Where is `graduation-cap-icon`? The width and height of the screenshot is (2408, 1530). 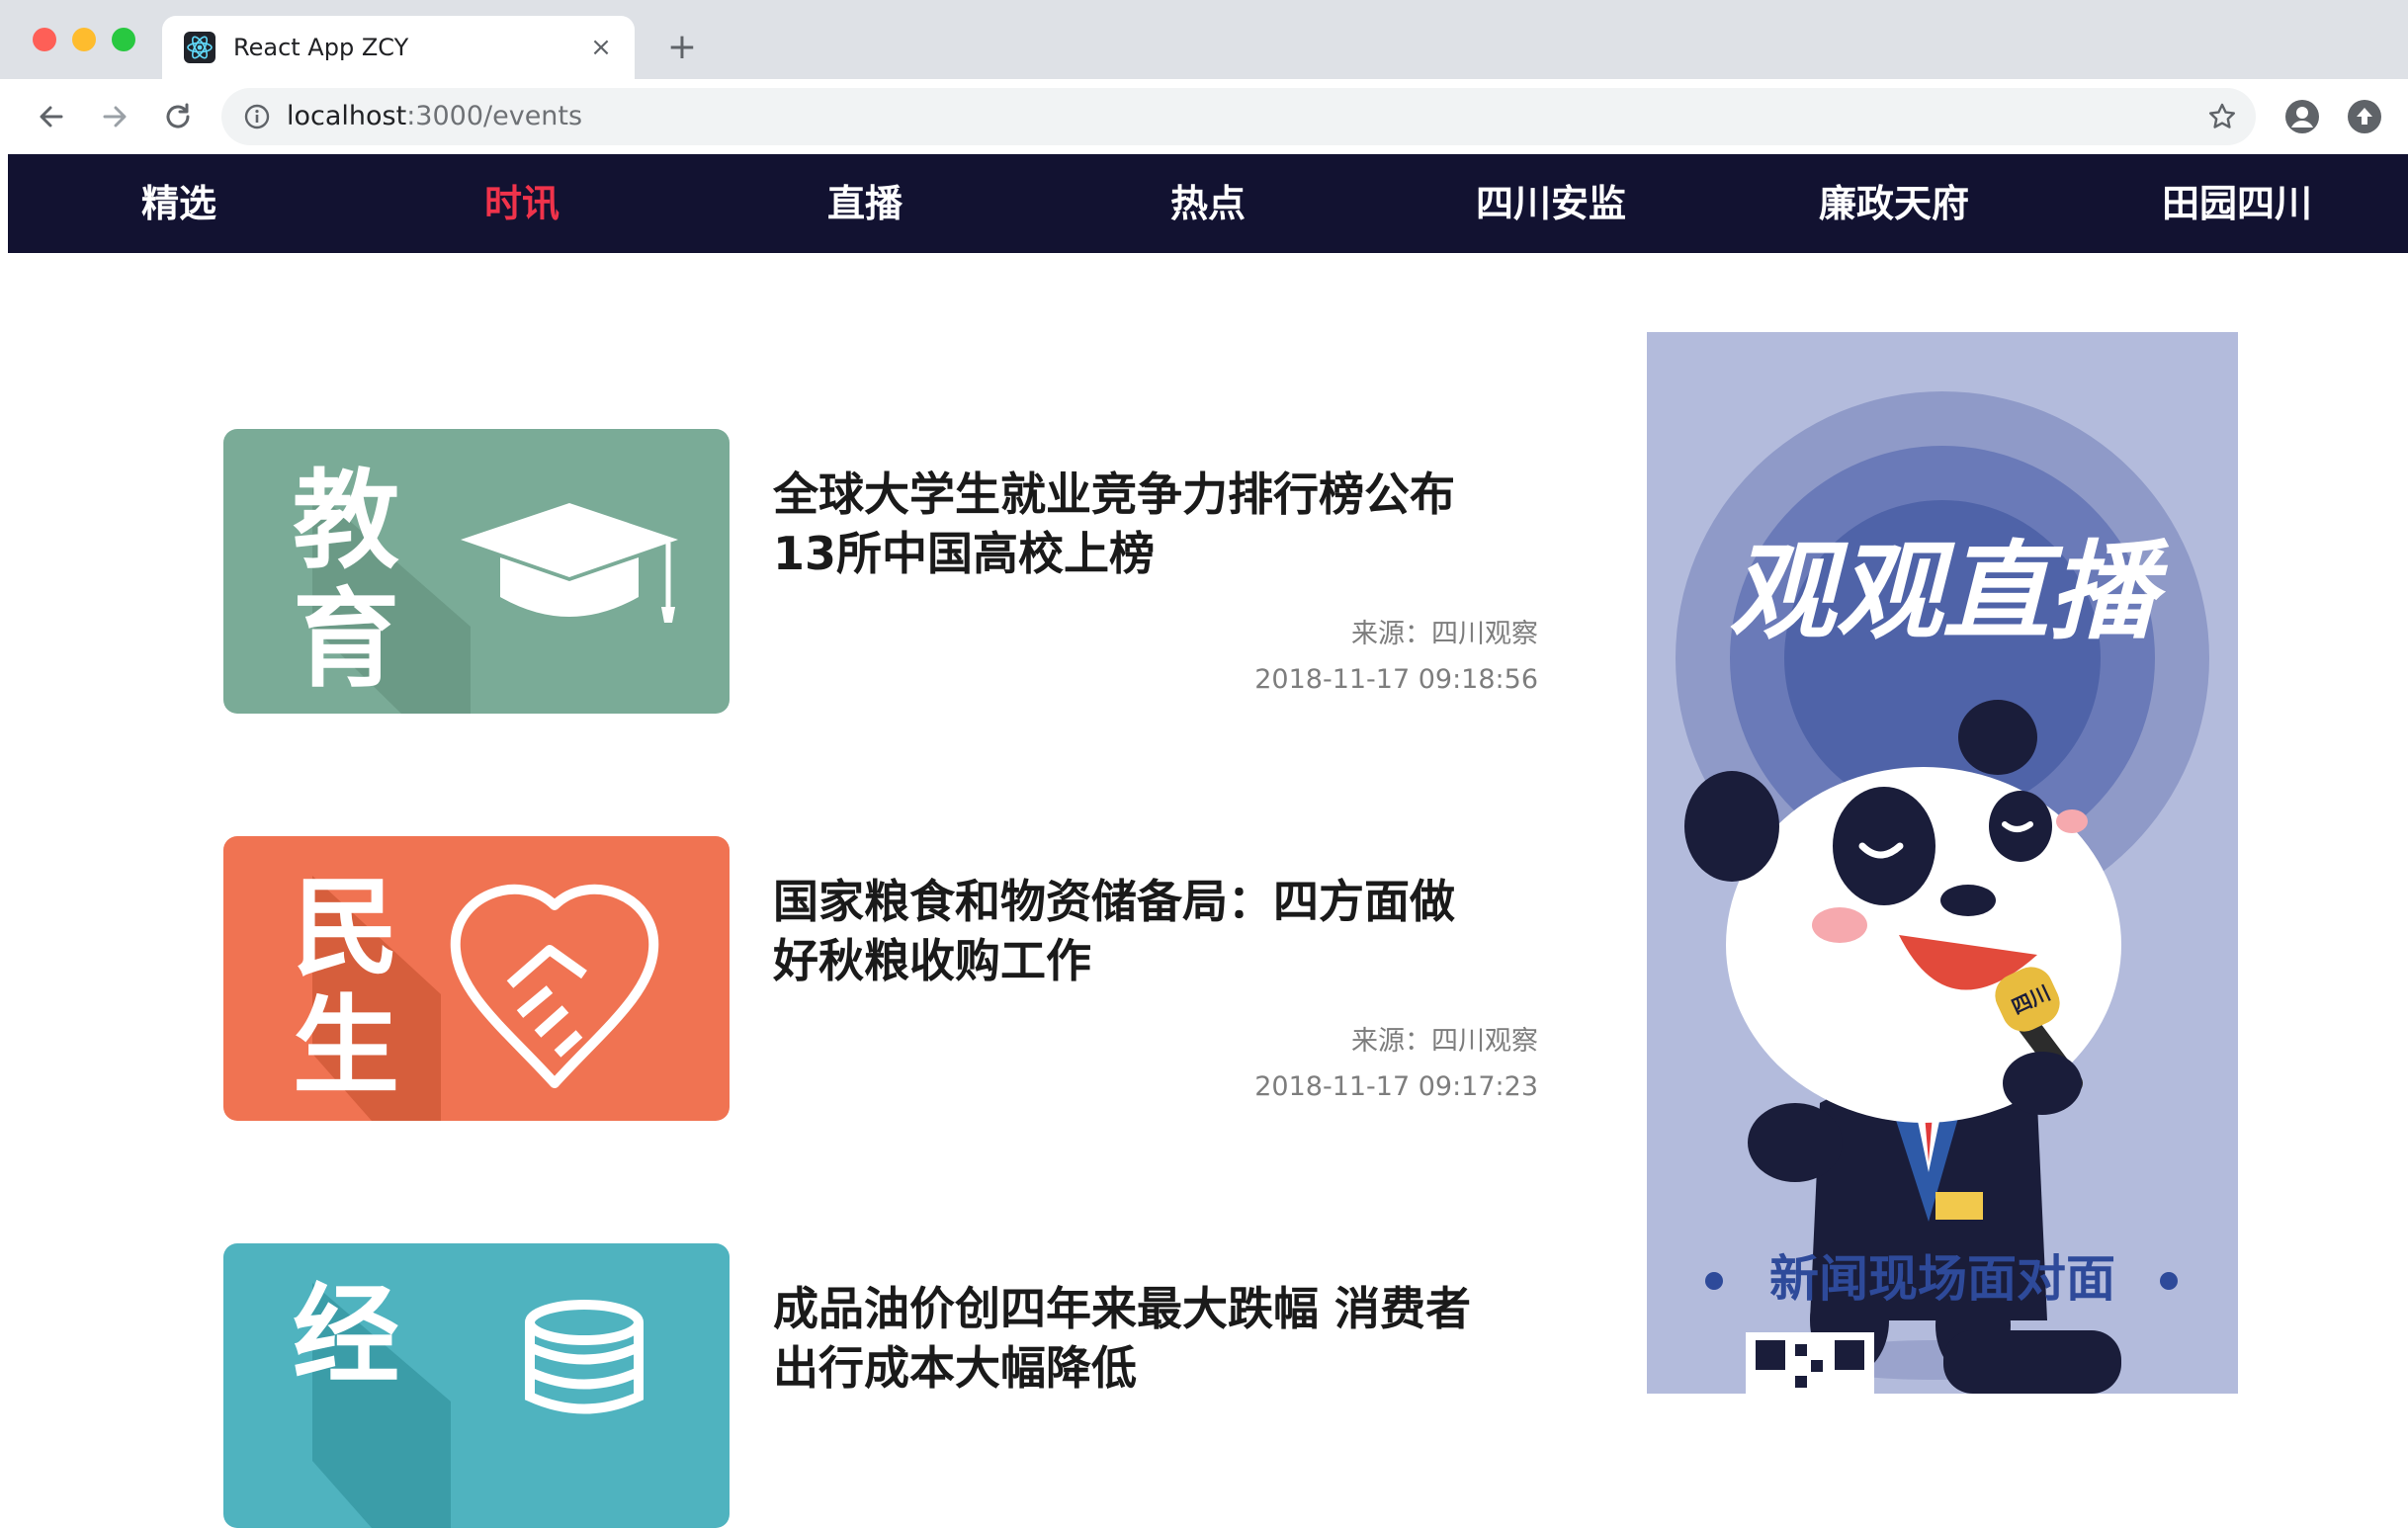
graduation-cap-icon is located at coordinates (569, 563).